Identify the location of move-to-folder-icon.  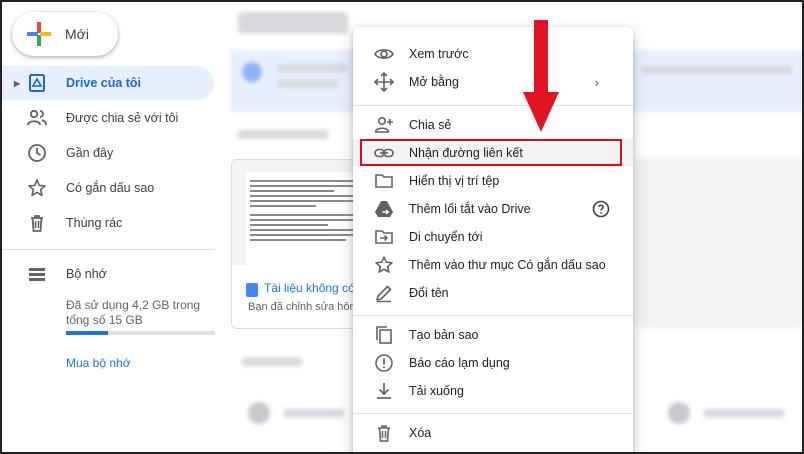
(384, 237).